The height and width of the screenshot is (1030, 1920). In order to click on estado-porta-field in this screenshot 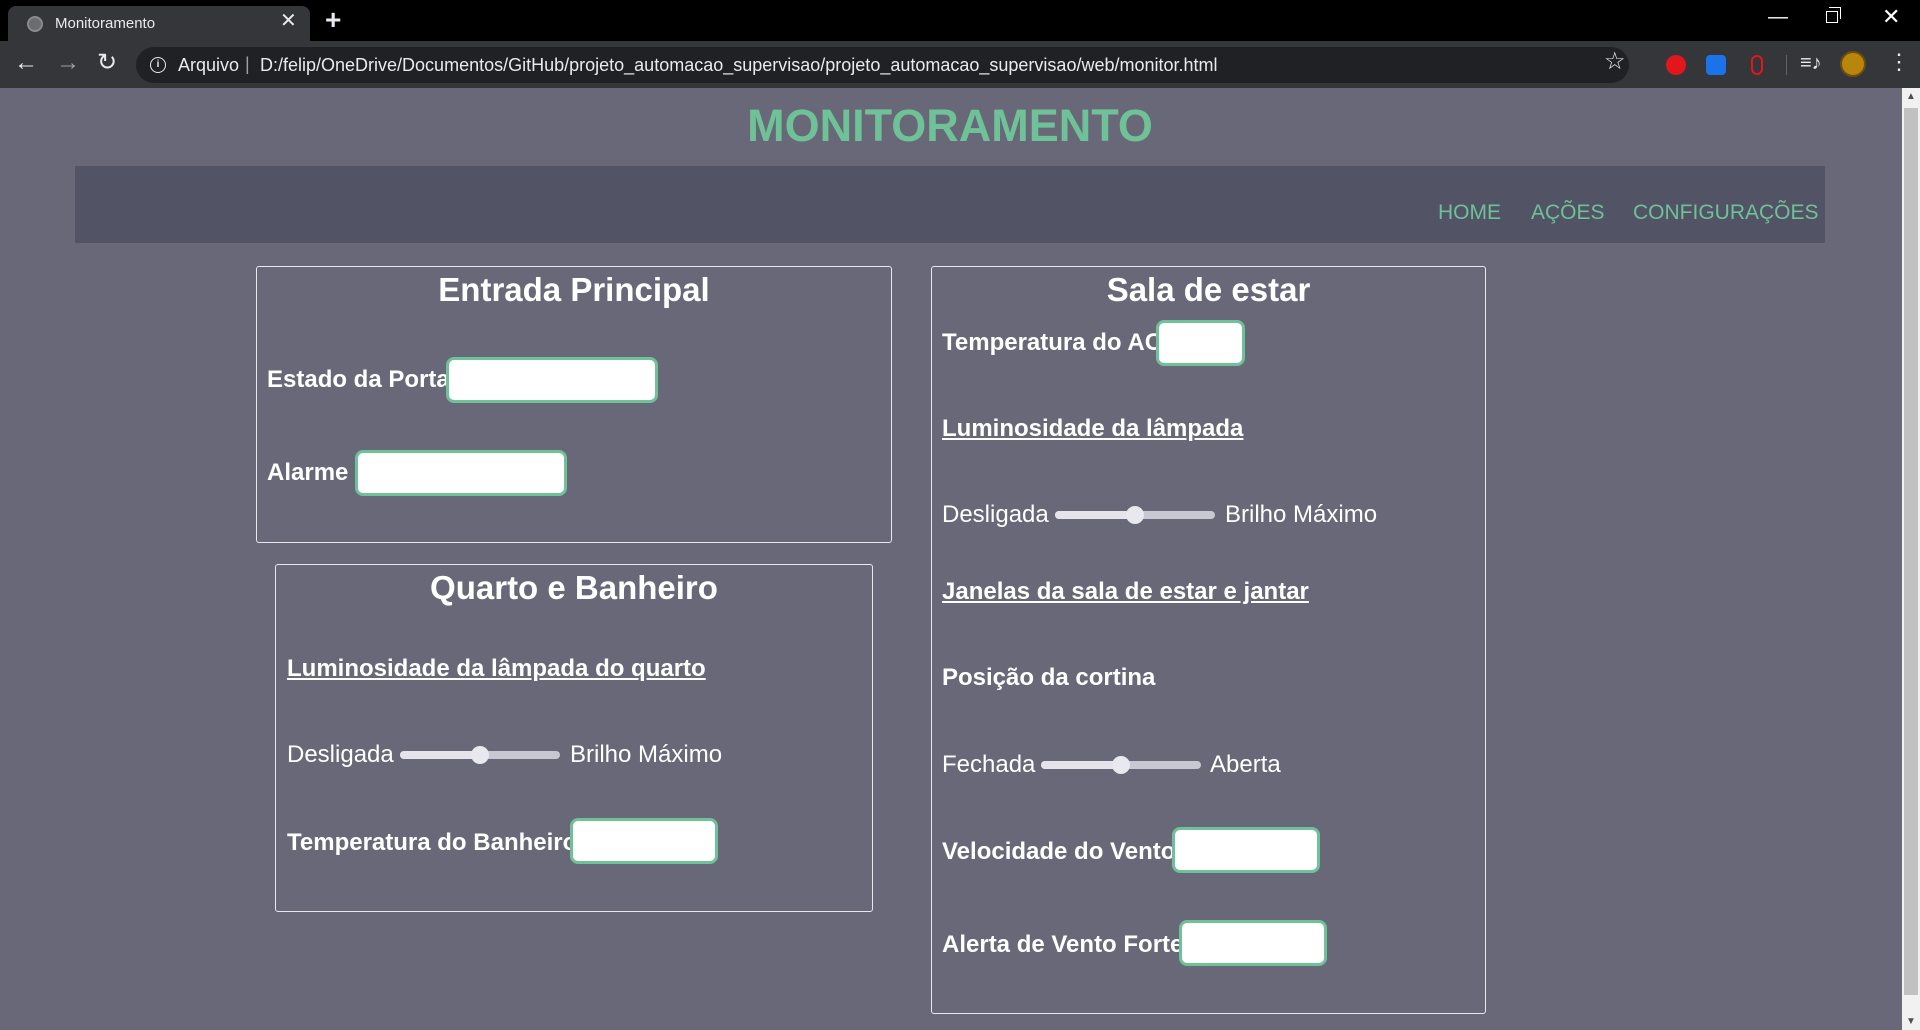, I will do `click(552, 380)`.